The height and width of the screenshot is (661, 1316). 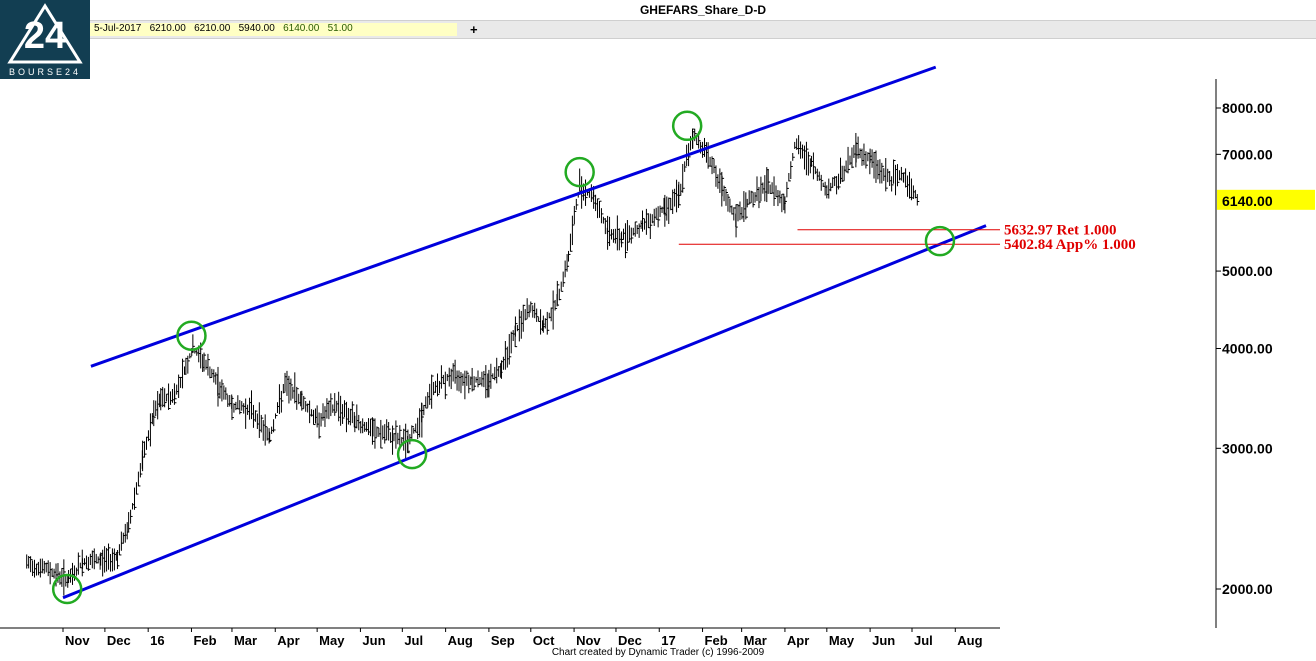 What do you see at coordinates (1247, 201) in the screenshot?
I see `last-price-label: 6140.00` at bounding box center [1247, 201].